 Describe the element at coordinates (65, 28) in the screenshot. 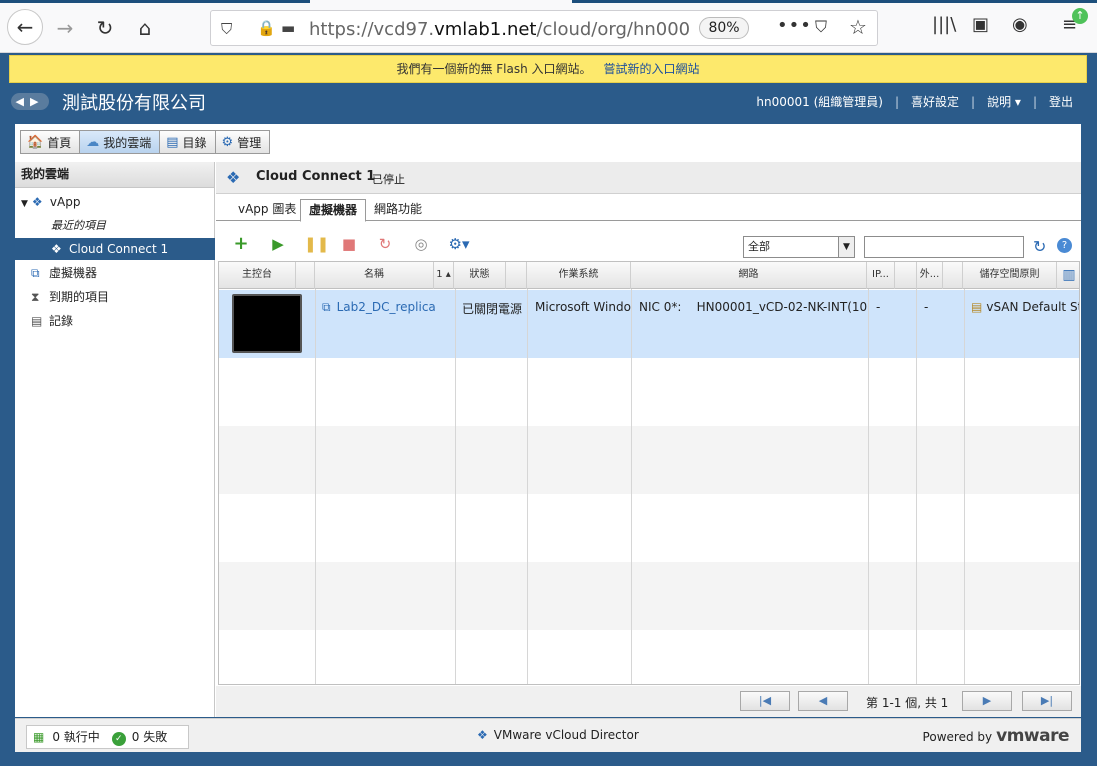

I see `forward-button: →` at that location.